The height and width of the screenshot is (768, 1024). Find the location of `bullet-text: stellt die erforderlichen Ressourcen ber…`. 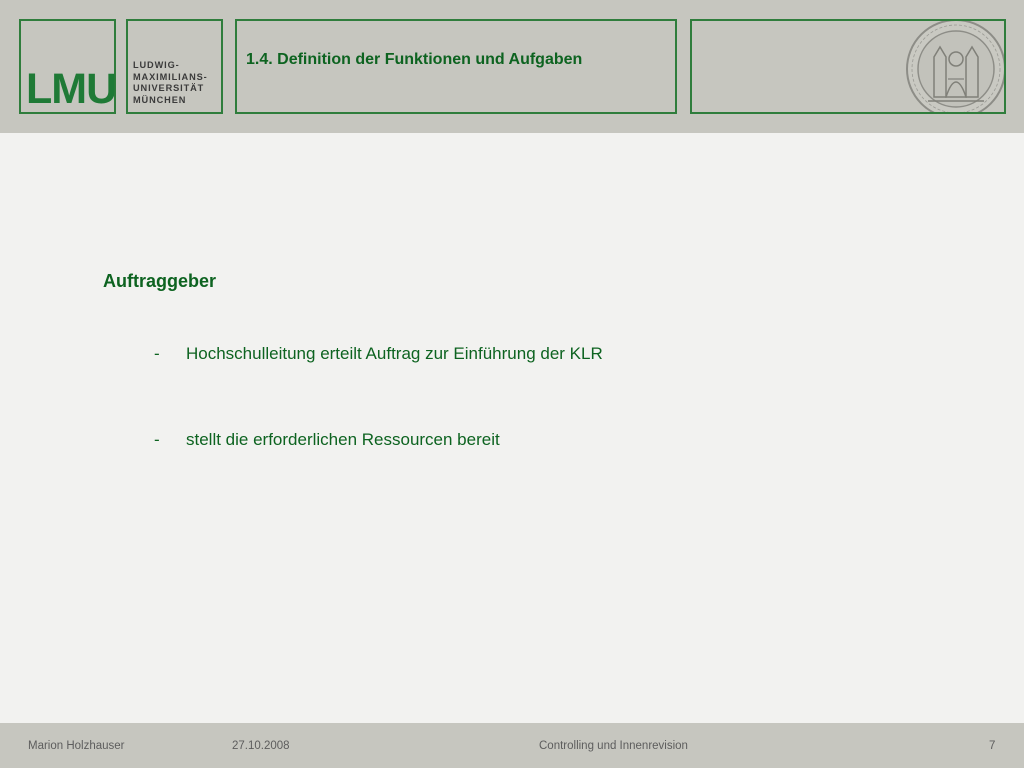

bullet-text: stellt die erforderlichen Ressourcen ber… is located at coordinates (343, 439).